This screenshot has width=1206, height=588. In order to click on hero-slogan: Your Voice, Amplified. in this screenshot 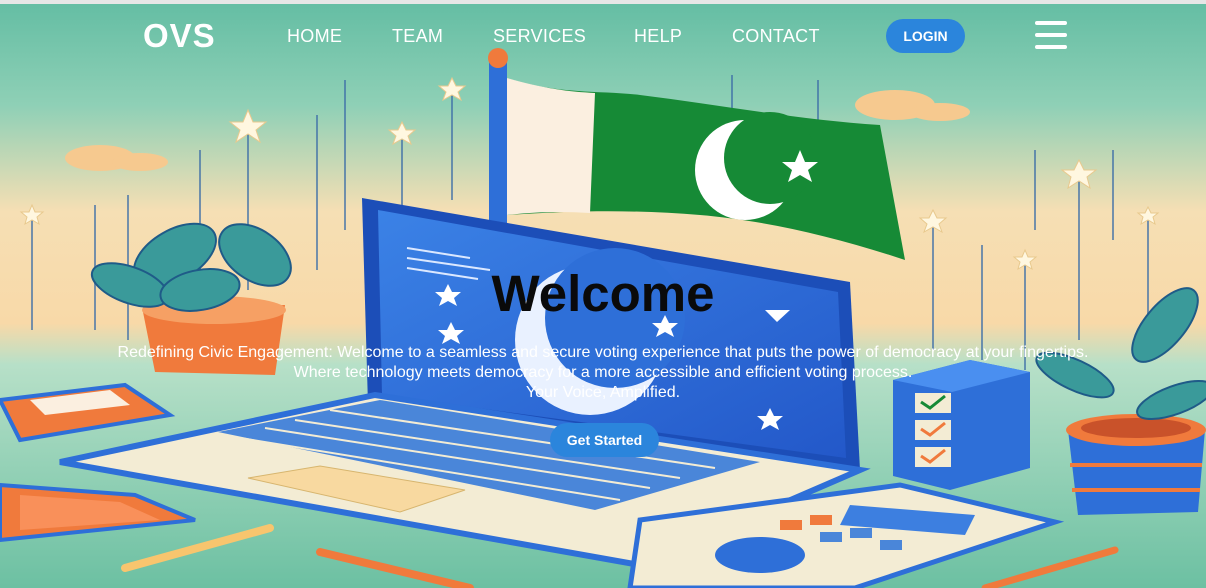, I will do `click(603, 392)`.